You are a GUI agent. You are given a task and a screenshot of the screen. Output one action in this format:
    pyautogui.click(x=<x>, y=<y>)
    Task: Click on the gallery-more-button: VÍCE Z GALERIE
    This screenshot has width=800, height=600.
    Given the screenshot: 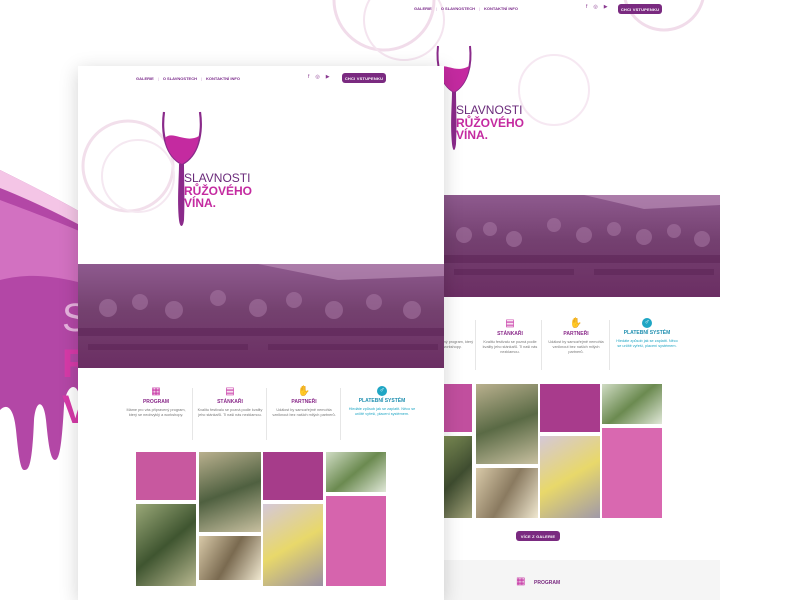 What is the action you would take?
    pyautogui.click(x=538, y=536)
    